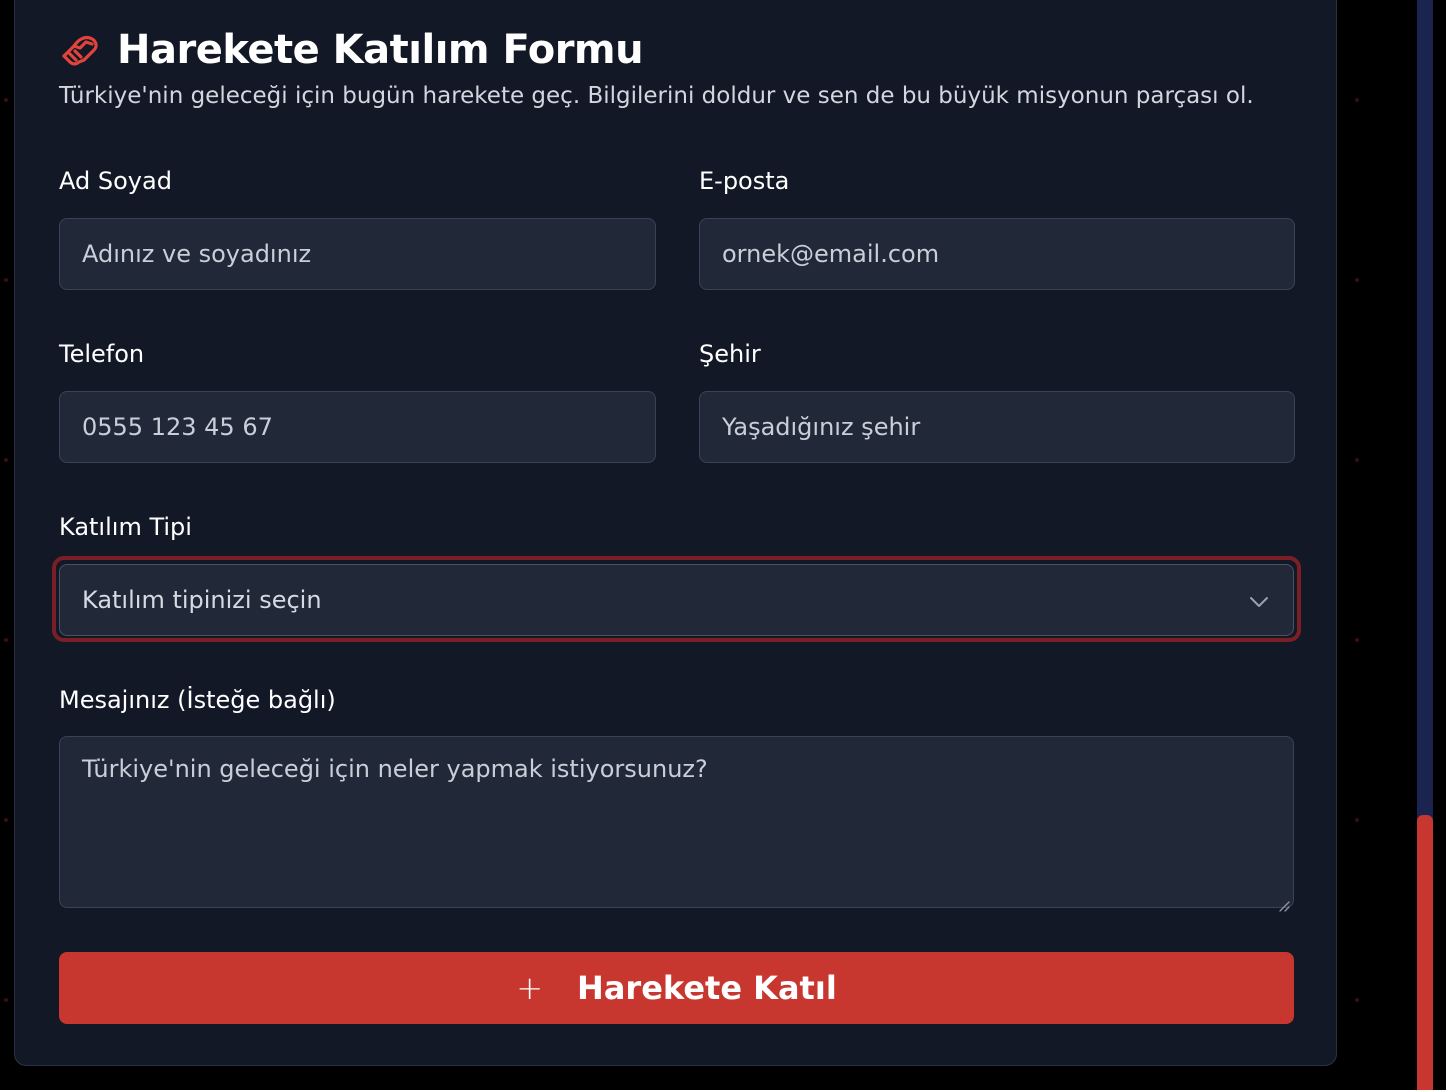 This screenshot has width=1446, height=1090. What do you see at coordinates (380, 50) in the screenshot?
I see `form-title: Harekete Katılım Formu` at bounding box center [380, 50].